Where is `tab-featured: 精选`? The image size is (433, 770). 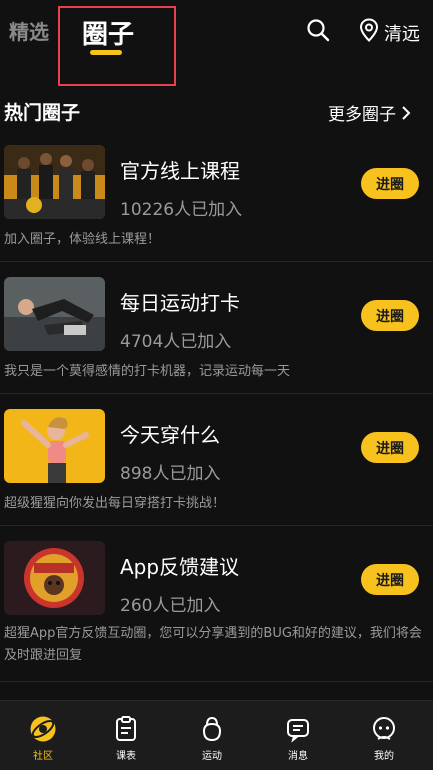 tab-featured: 精选 is located at coordinates (29, 30).